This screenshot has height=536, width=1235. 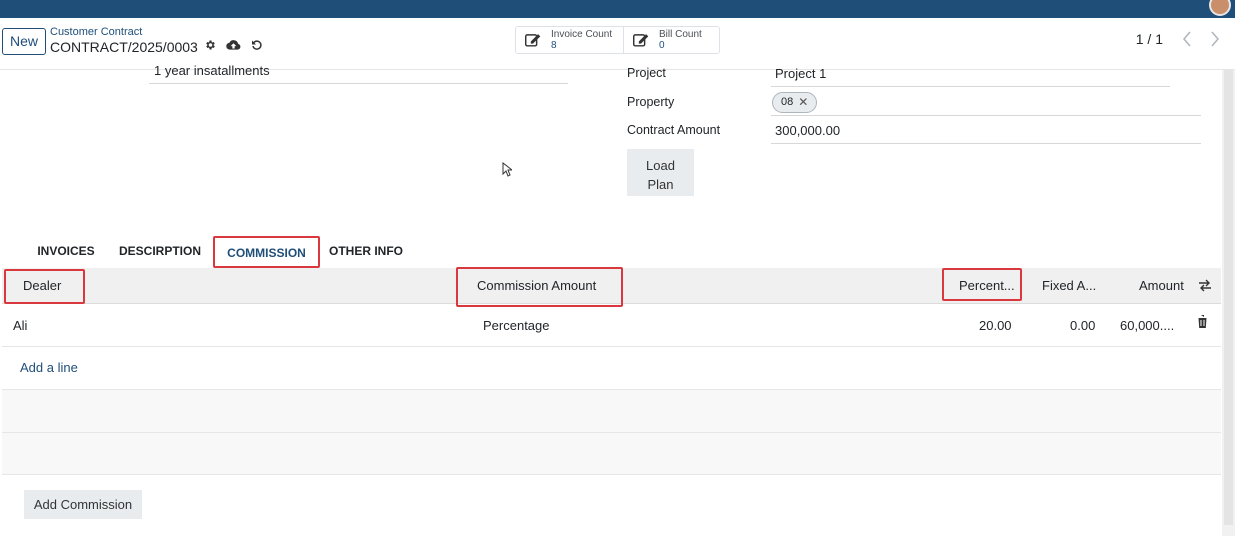 What do you see at coordinates (1215, 39) in the screenshot?
I see `chevron-right-icon` at bounding box center [1215, 39].